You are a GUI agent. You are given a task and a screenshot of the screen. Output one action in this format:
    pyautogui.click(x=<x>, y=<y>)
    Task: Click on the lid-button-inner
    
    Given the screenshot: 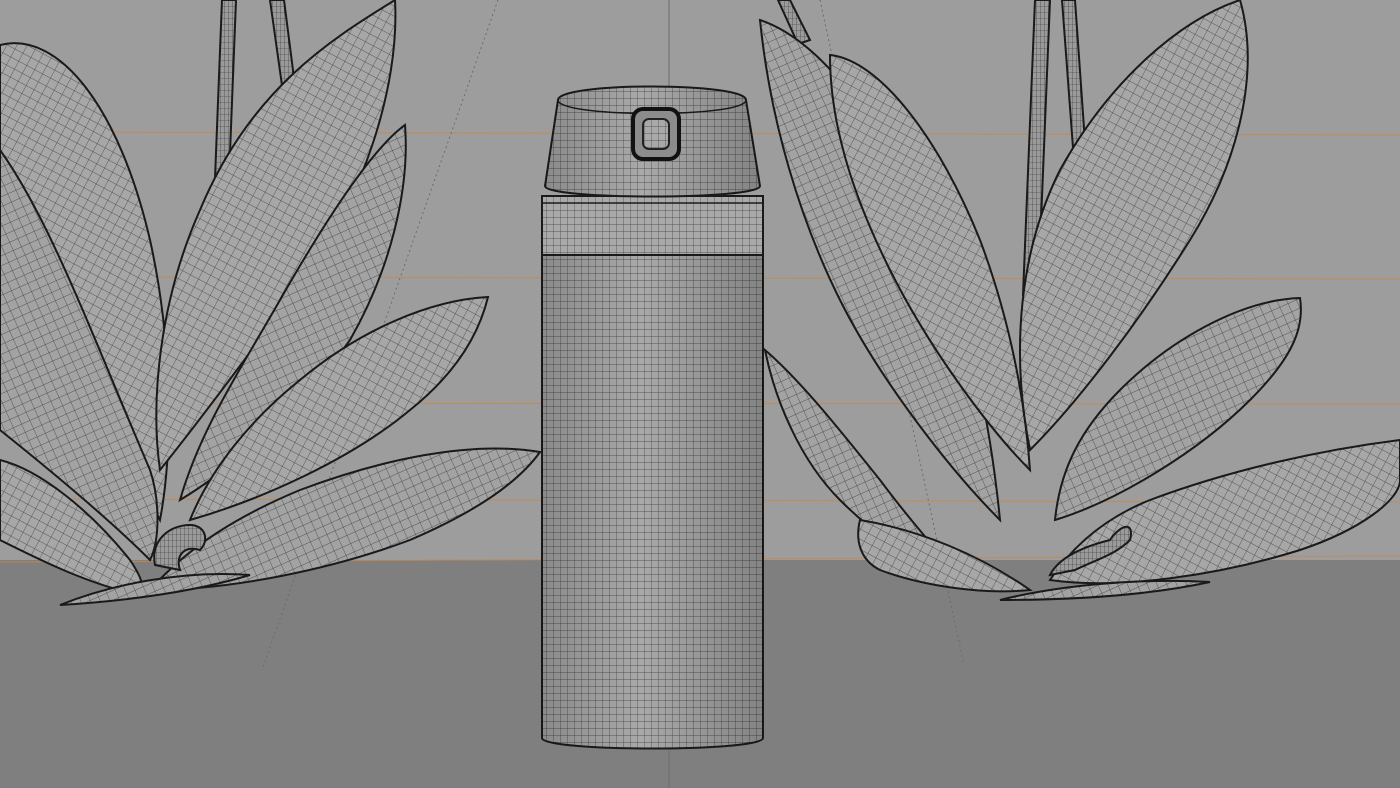 What is the action you would take?
    pyautogui.click(x=656, y=134)
    